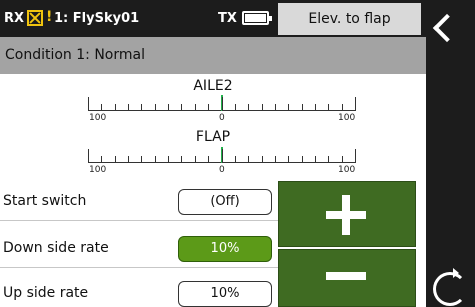  I want to click on start-switch-label: Start switch, so click(45, 201).